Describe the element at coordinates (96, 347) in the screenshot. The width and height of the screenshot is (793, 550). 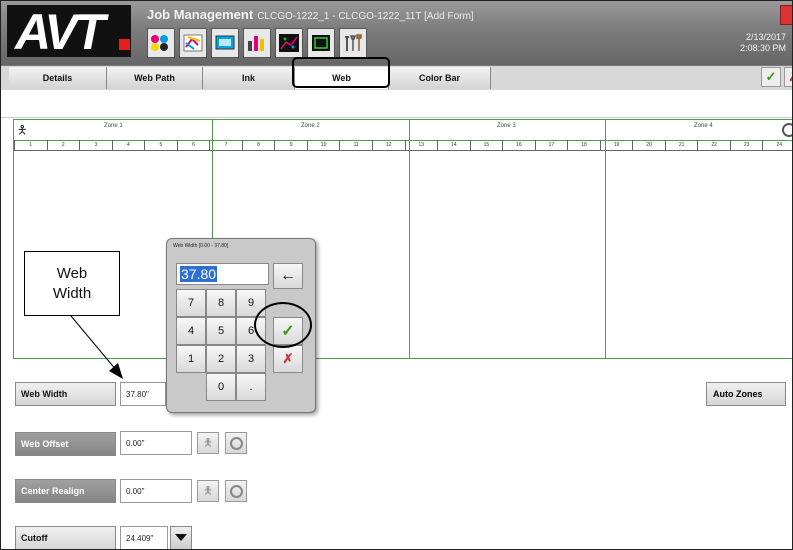
I see `callout-arrow` at that location.